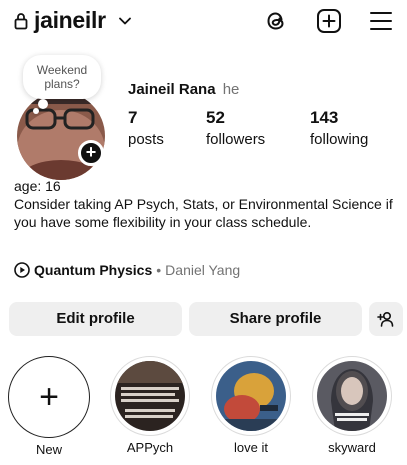 The width and height of the screenshot is (407, 465). I want to click on following-stat: 143 following, so click(339, 128).